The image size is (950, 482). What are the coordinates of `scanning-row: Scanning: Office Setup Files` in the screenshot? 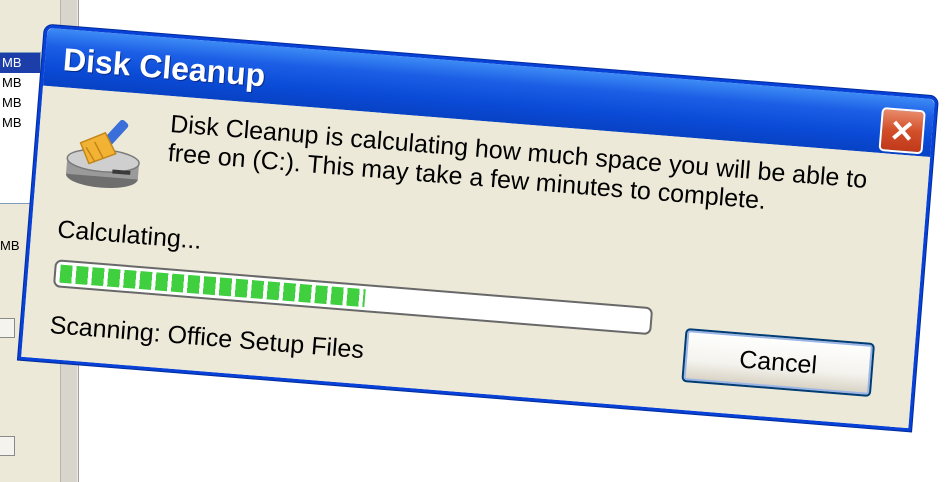 It's located at (207, 338).